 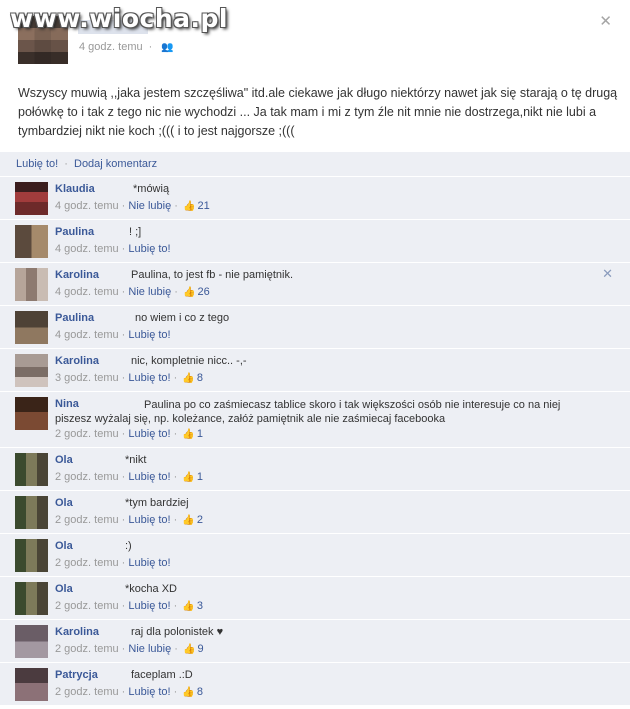 What do you see at coordinates (167, 47) in the screenshot?
I see `friends-icon: 👥` at bounding box center [167, 47].